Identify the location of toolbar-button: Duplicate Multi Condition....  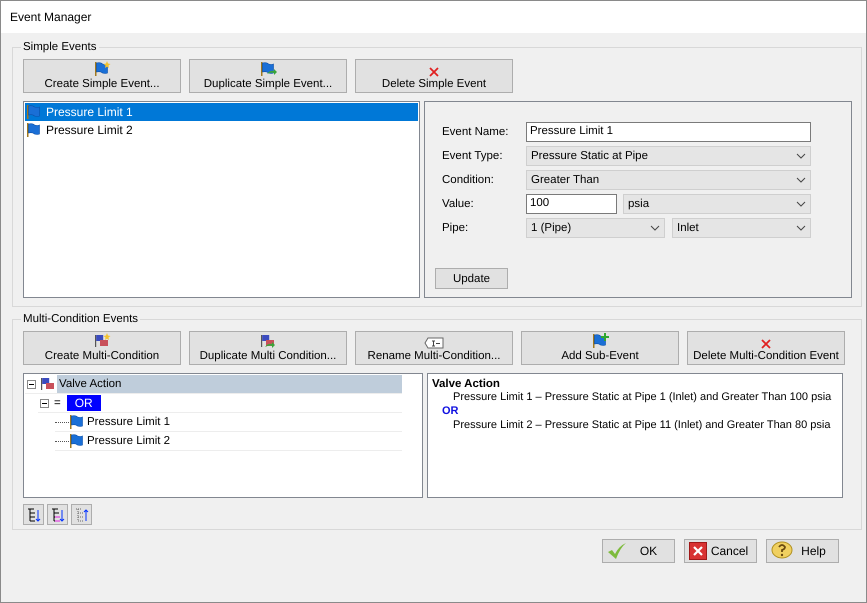
(268, 348).